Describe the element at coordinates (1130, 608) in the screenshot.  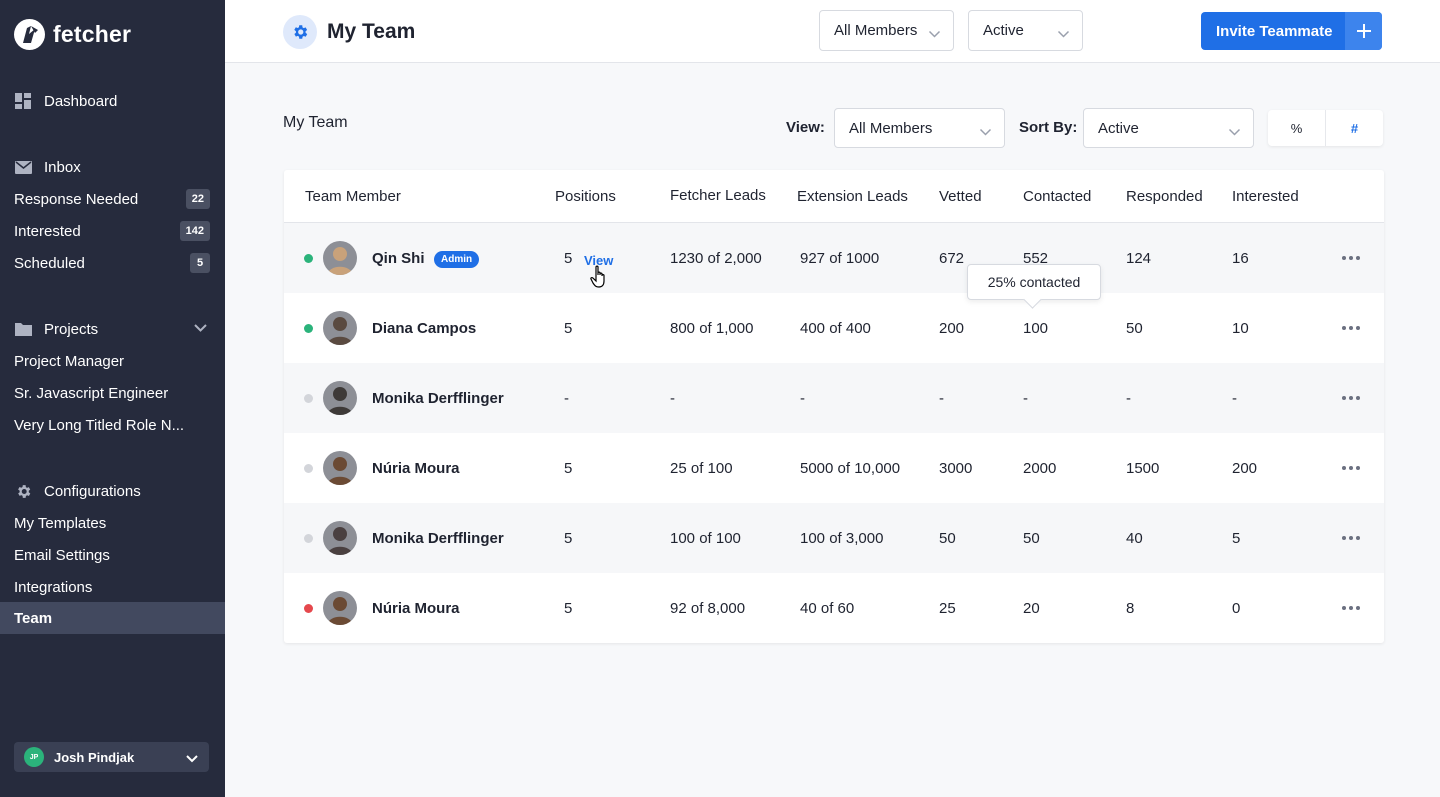
I see `cell-responded: 8` at that location.